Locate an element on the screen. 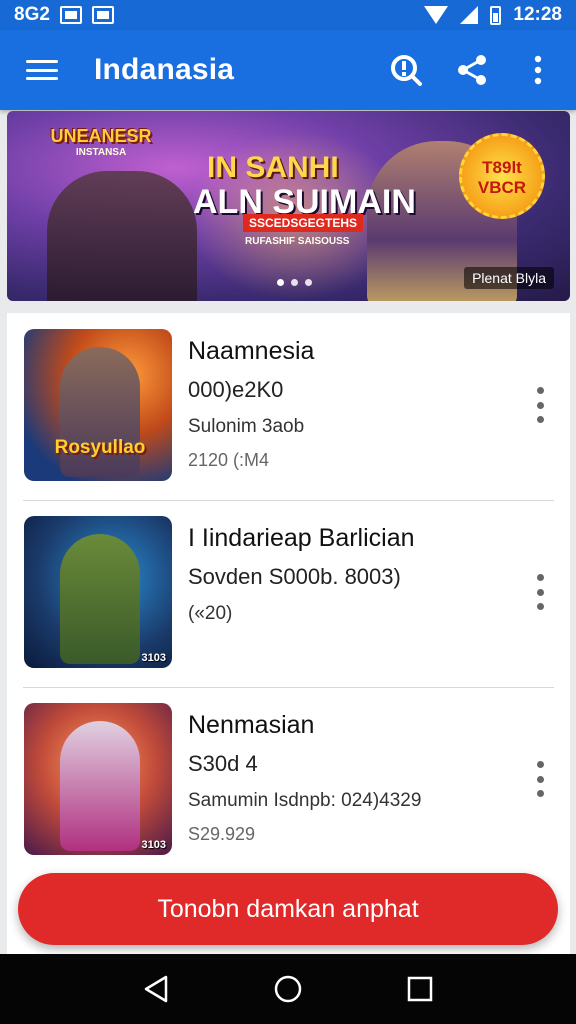 Image resolution: width=576 pixels, height=1024 pixels. banner-game-logo: UNEANESR INSTANSA is located at coordinates (101, 142).